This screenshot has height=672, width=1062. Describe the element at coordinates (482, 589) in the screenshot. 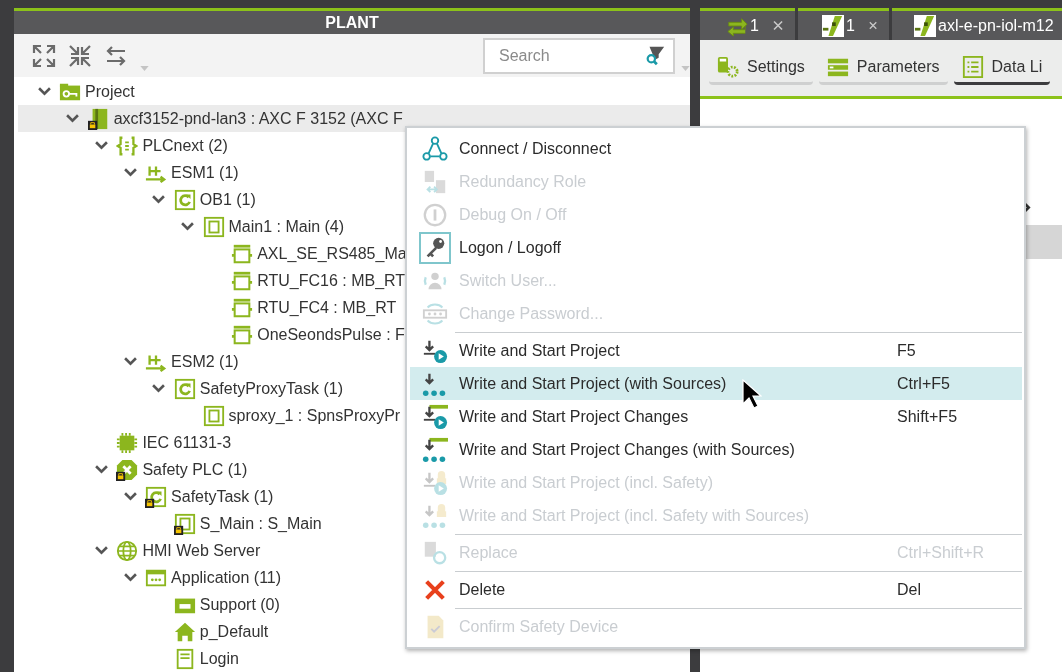

I see `menu-label: Delete` at that location.